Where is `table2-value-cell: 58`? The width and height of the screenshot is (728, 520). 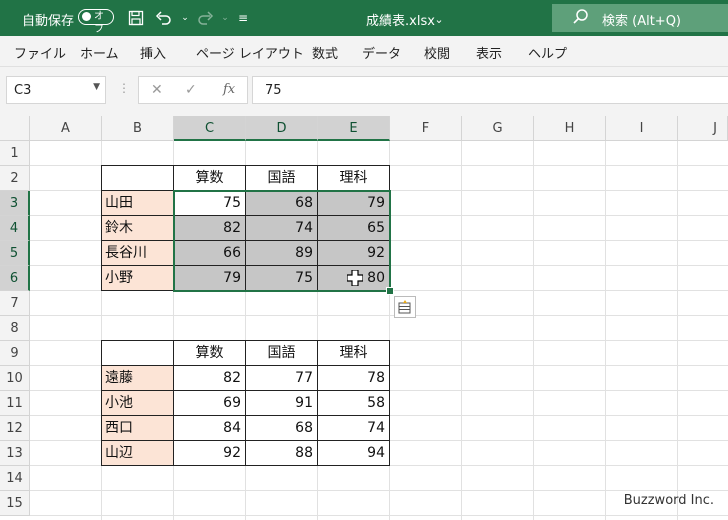
table2-value-cell: 58 is located at coordinates (353, 403).